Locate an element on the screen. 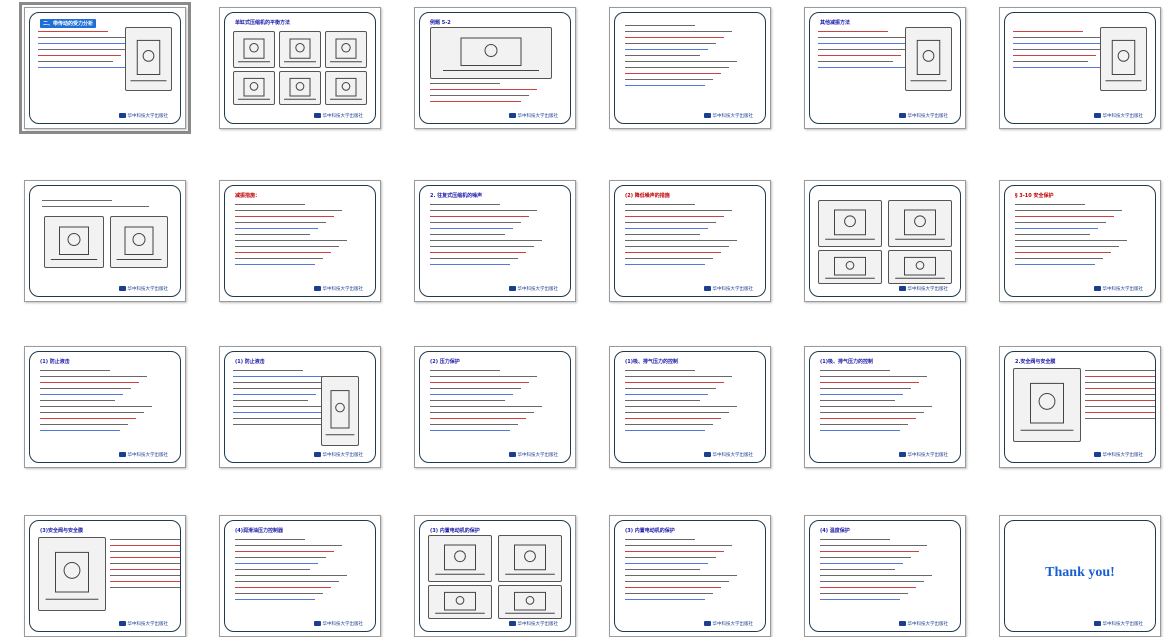 This screenshot has width=1167, height=637. slide-thumbnail: (1) 防止液击华中科技大学出版社 is located at coordinates (105, 407).